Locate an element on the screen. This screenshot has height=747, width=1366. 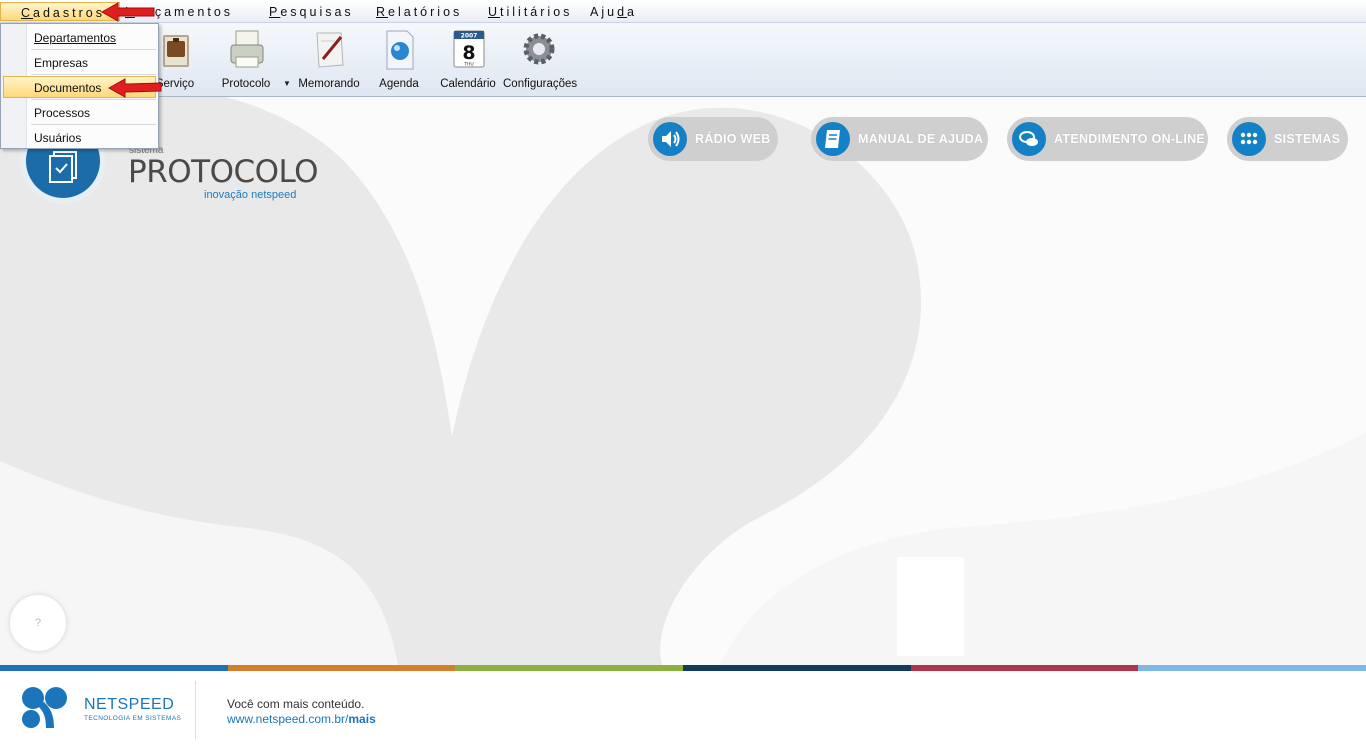
manual-de-ajuda-button: MANUAL DE AJUDA is located at coordinates (899, 139).